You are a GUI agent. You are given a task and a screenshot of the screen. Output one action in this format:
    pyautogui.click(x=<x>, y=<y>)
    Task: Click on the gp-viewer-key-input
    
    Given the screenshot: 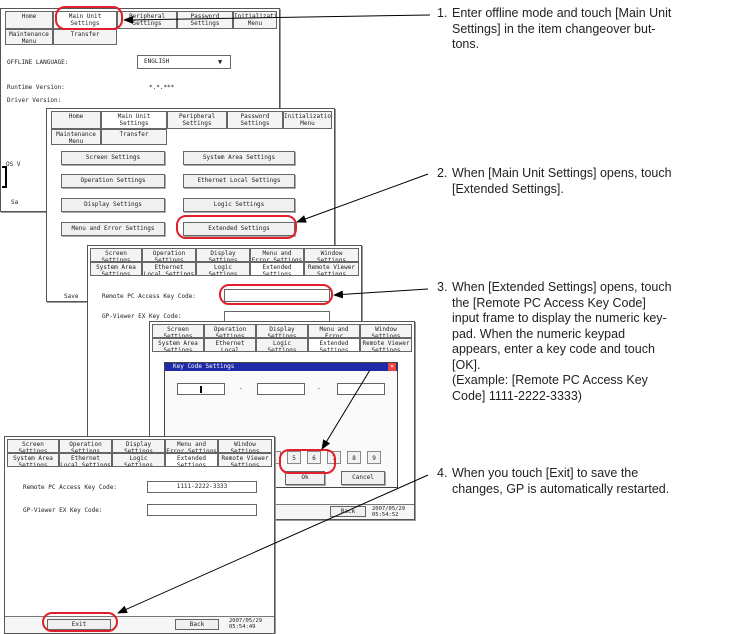 What is the action you would take?
    pyautogui.click(x=202, y=510)
    